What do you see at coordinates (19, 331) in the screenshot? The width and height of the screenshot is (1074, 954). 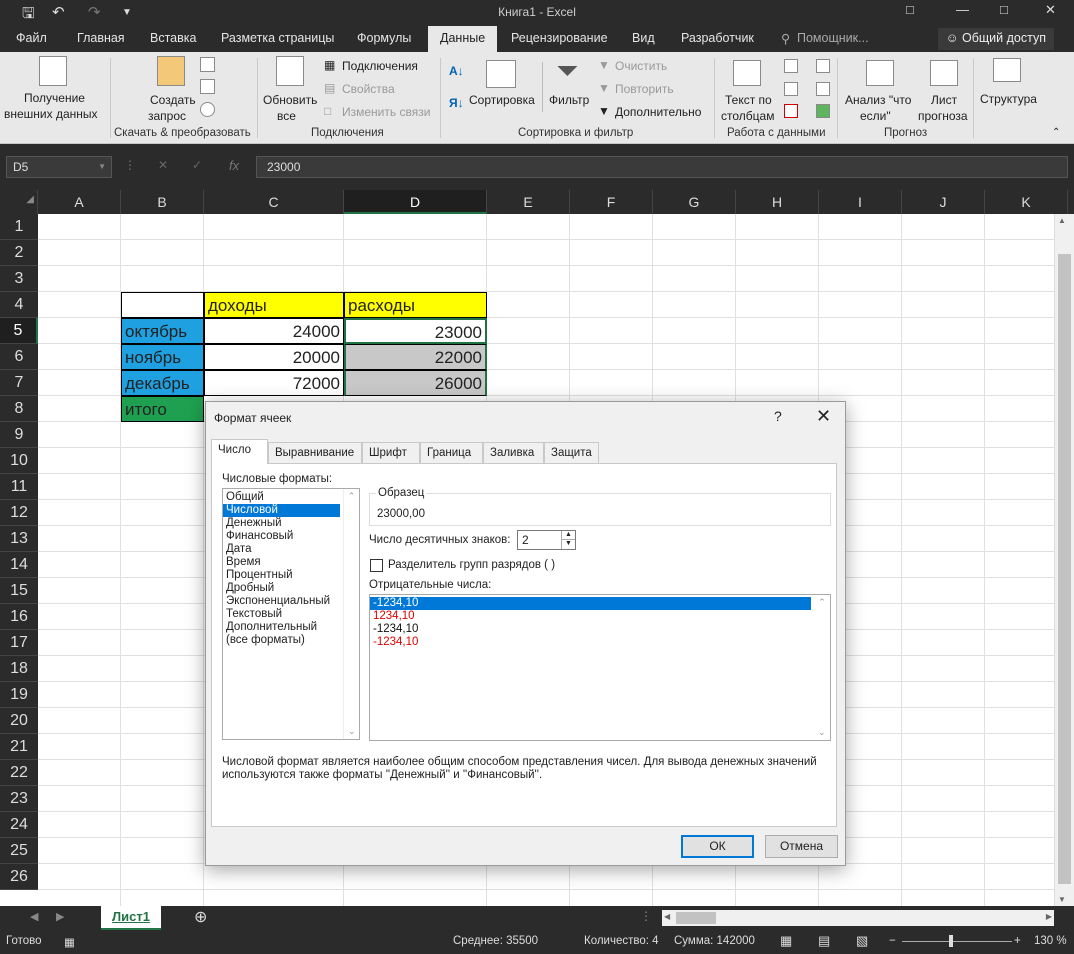 I see `row-header: 5` at bounding box center [19, 331].